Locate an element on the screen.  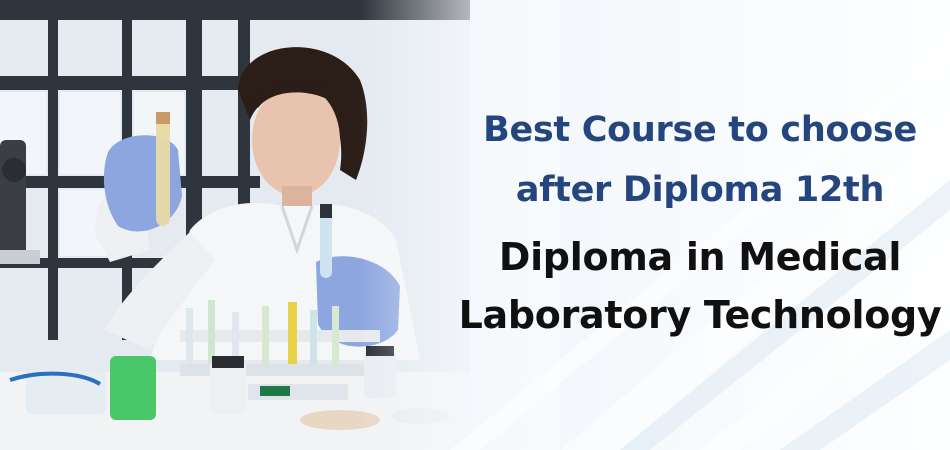
headline-line-1: Best Course to choose is located at coordinates (700, 130).